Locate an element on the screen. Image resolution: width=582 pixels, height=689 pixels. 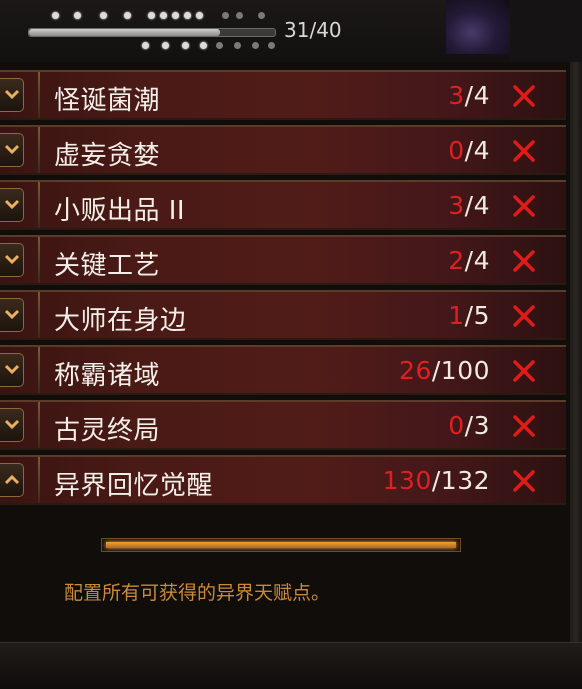
reward-progress-bar is located at coordinates (281, 545).